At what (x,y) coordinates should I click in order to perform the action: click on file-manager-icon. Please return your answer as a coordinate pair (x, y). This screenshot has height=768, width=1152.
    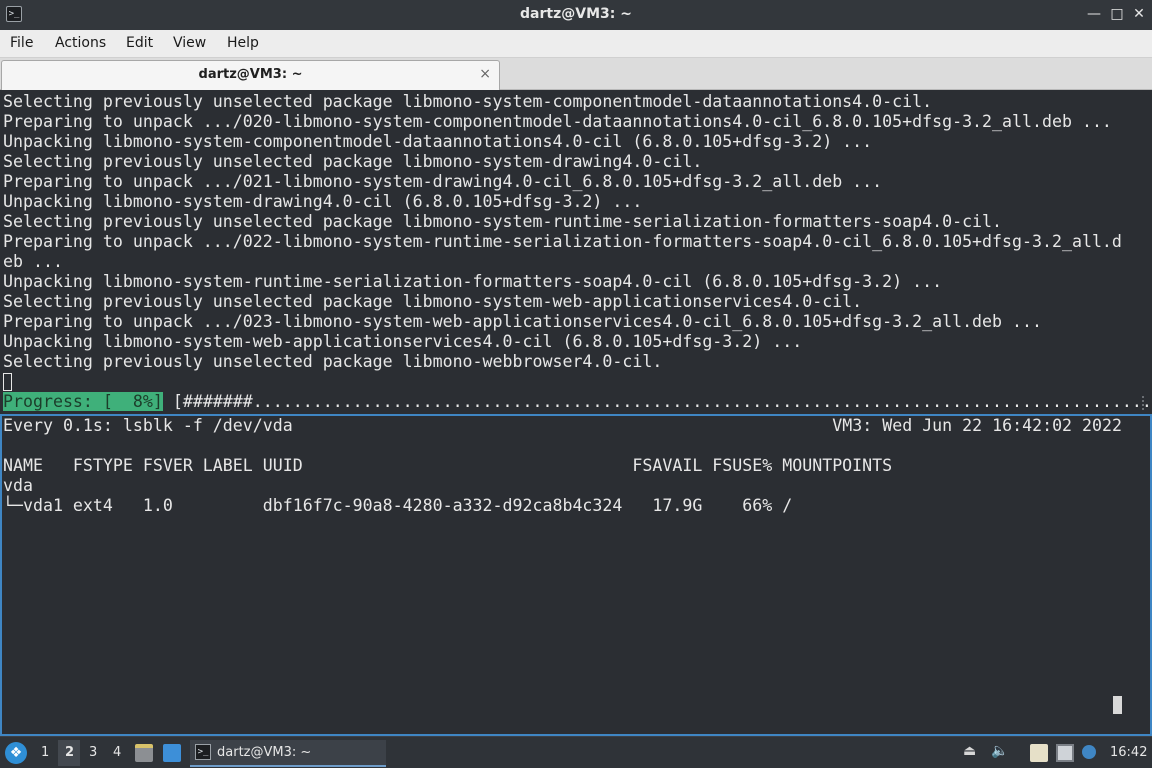
    Looking at the image, I should click on (144, 753).